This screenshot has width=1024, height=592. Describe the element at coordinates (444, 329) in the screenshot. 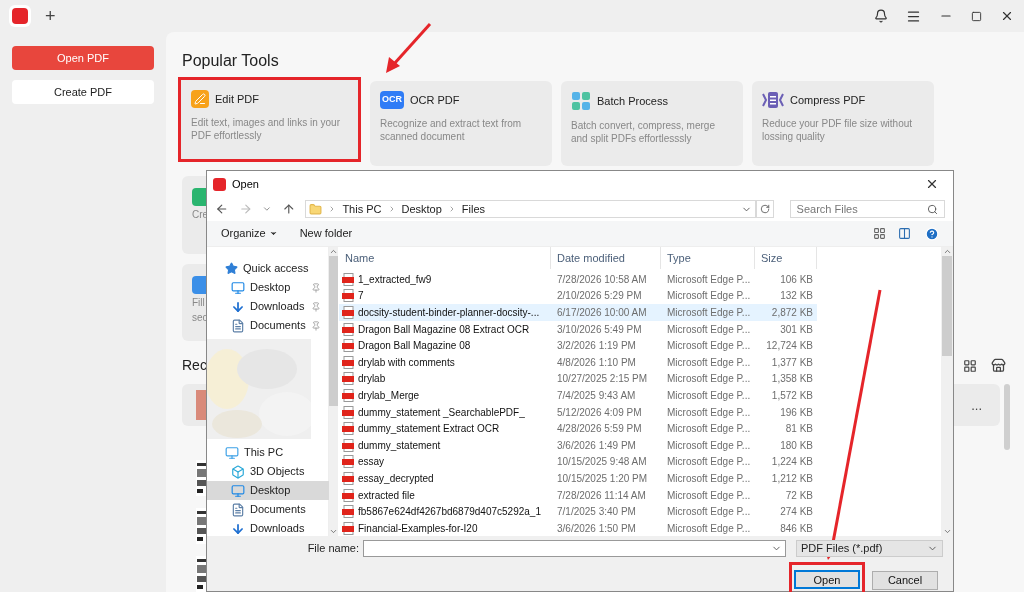

I see `file-name: Dragon Ball Magazine 08 Extract OCR` at that location.